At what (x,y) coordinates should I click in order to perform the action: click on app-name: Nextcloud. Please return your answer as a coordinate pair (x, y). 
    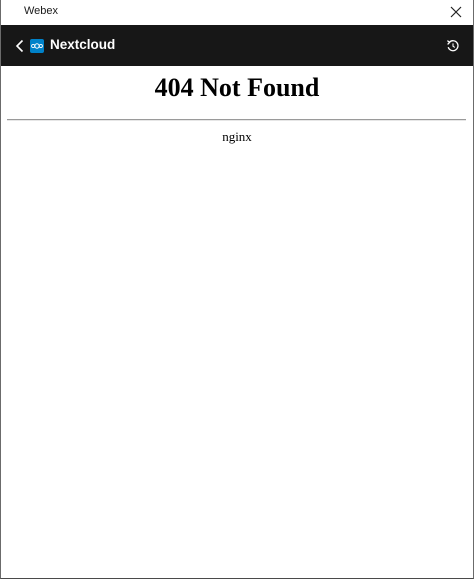
    Looking at the image, I should click on (83, 44).